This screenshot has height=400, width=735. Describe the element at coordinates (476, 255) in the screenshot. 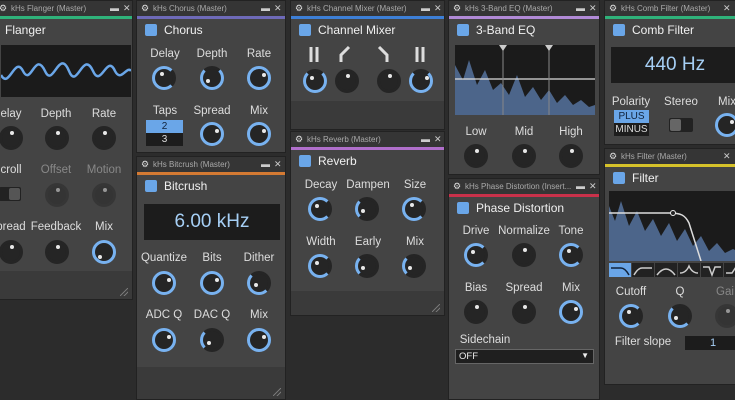

I see `knob-drive` at that location.